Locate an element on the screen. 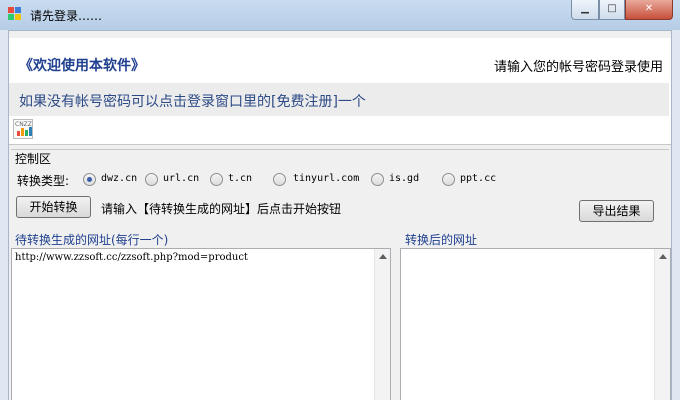 The height and width of the screenshot is (400, 680). export-results-button: 导出结果 is located at coordinates (616, 211).